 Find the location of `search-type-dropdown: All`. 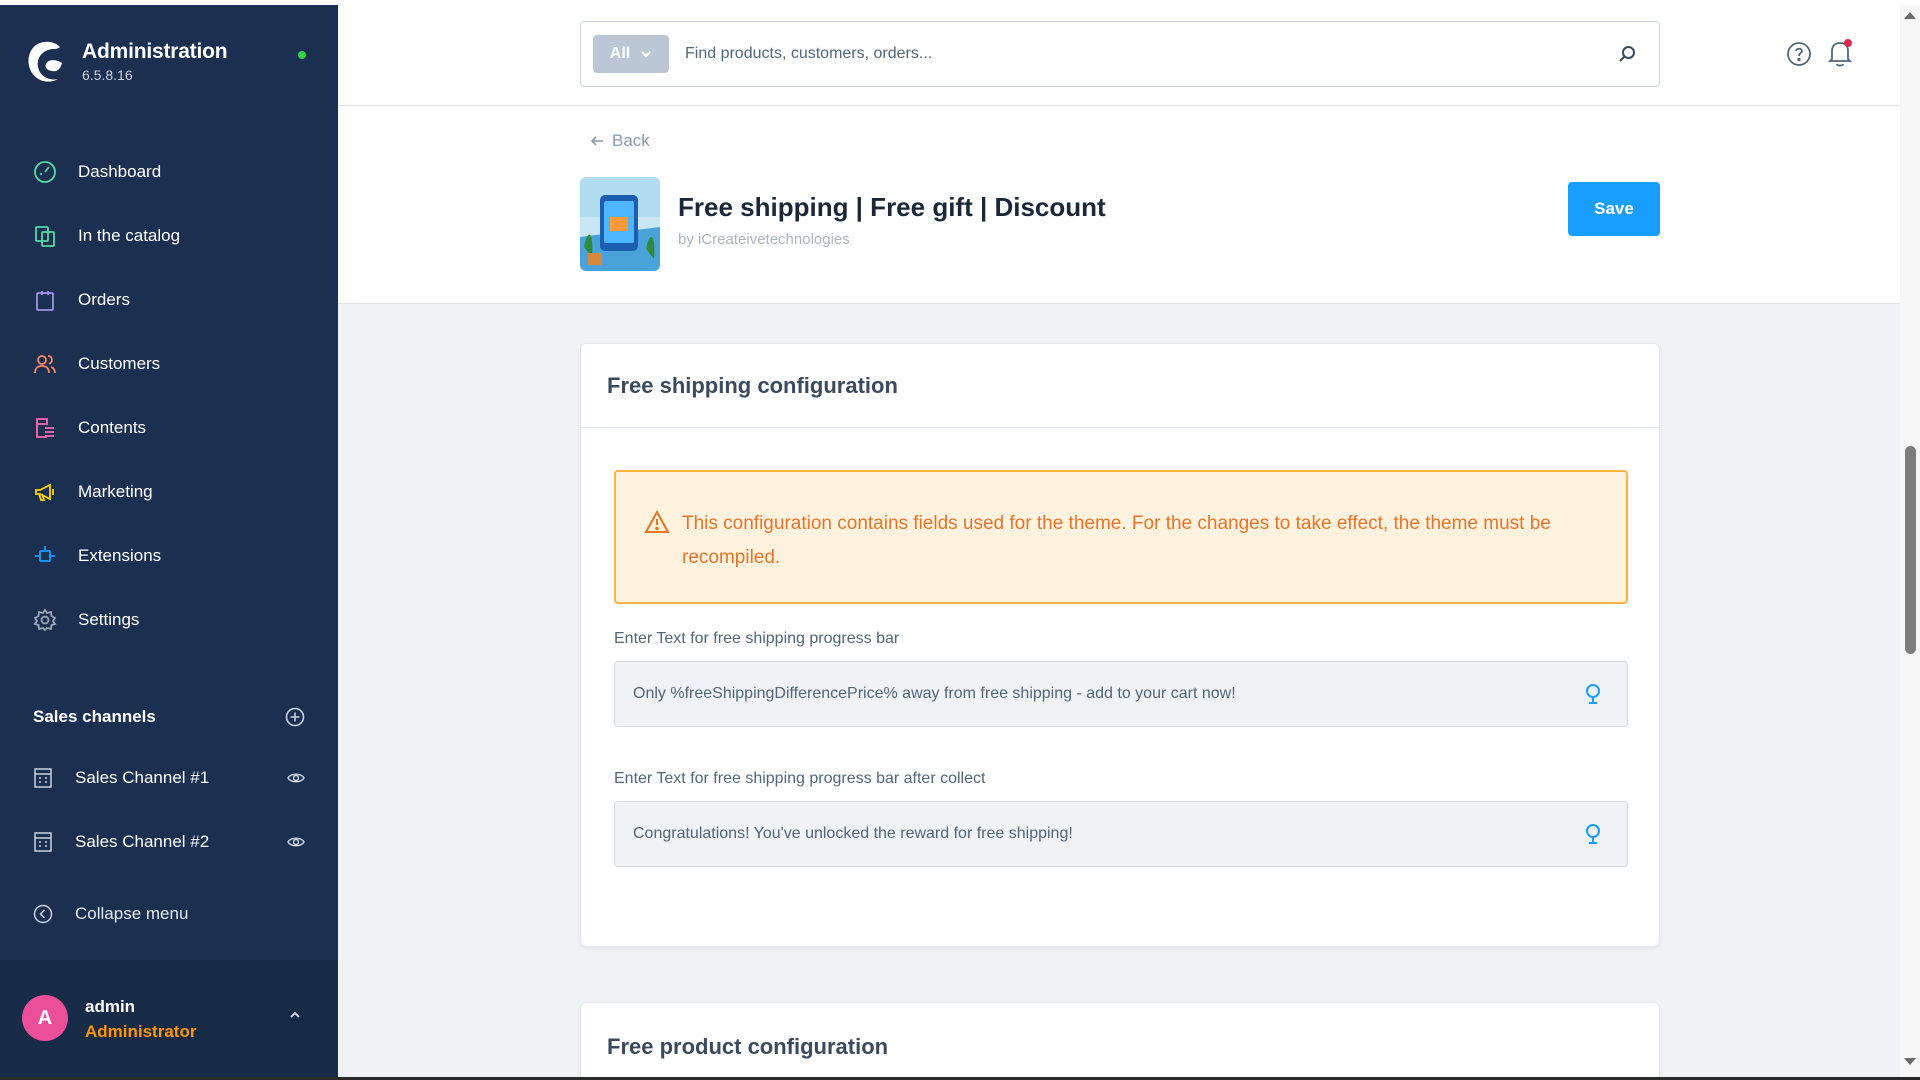

search-type-dropdown: All is located at coordinates (631, 54).